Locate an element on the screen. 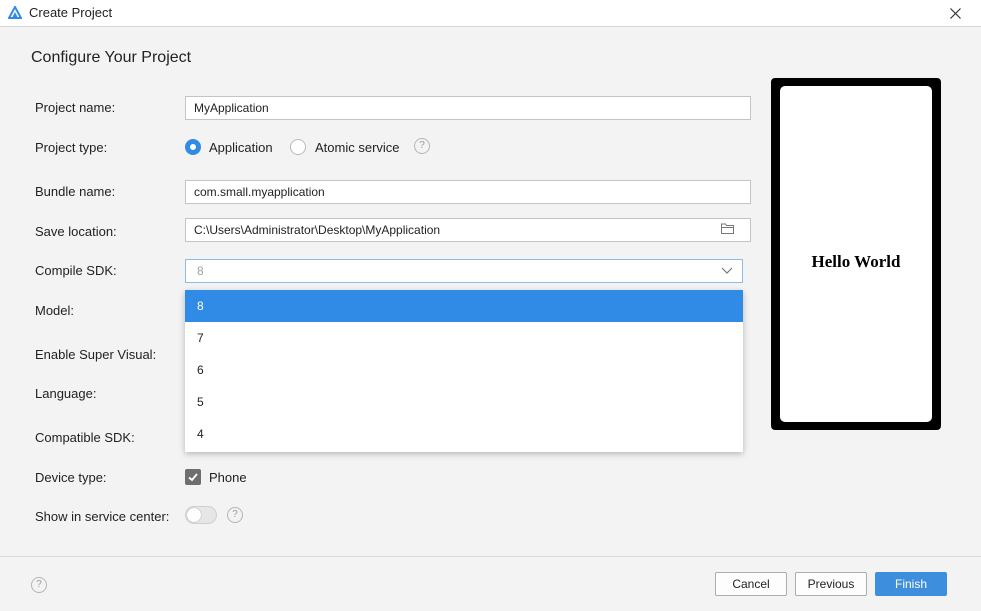  window-title: Create Project is located at coordinates (71, 12).